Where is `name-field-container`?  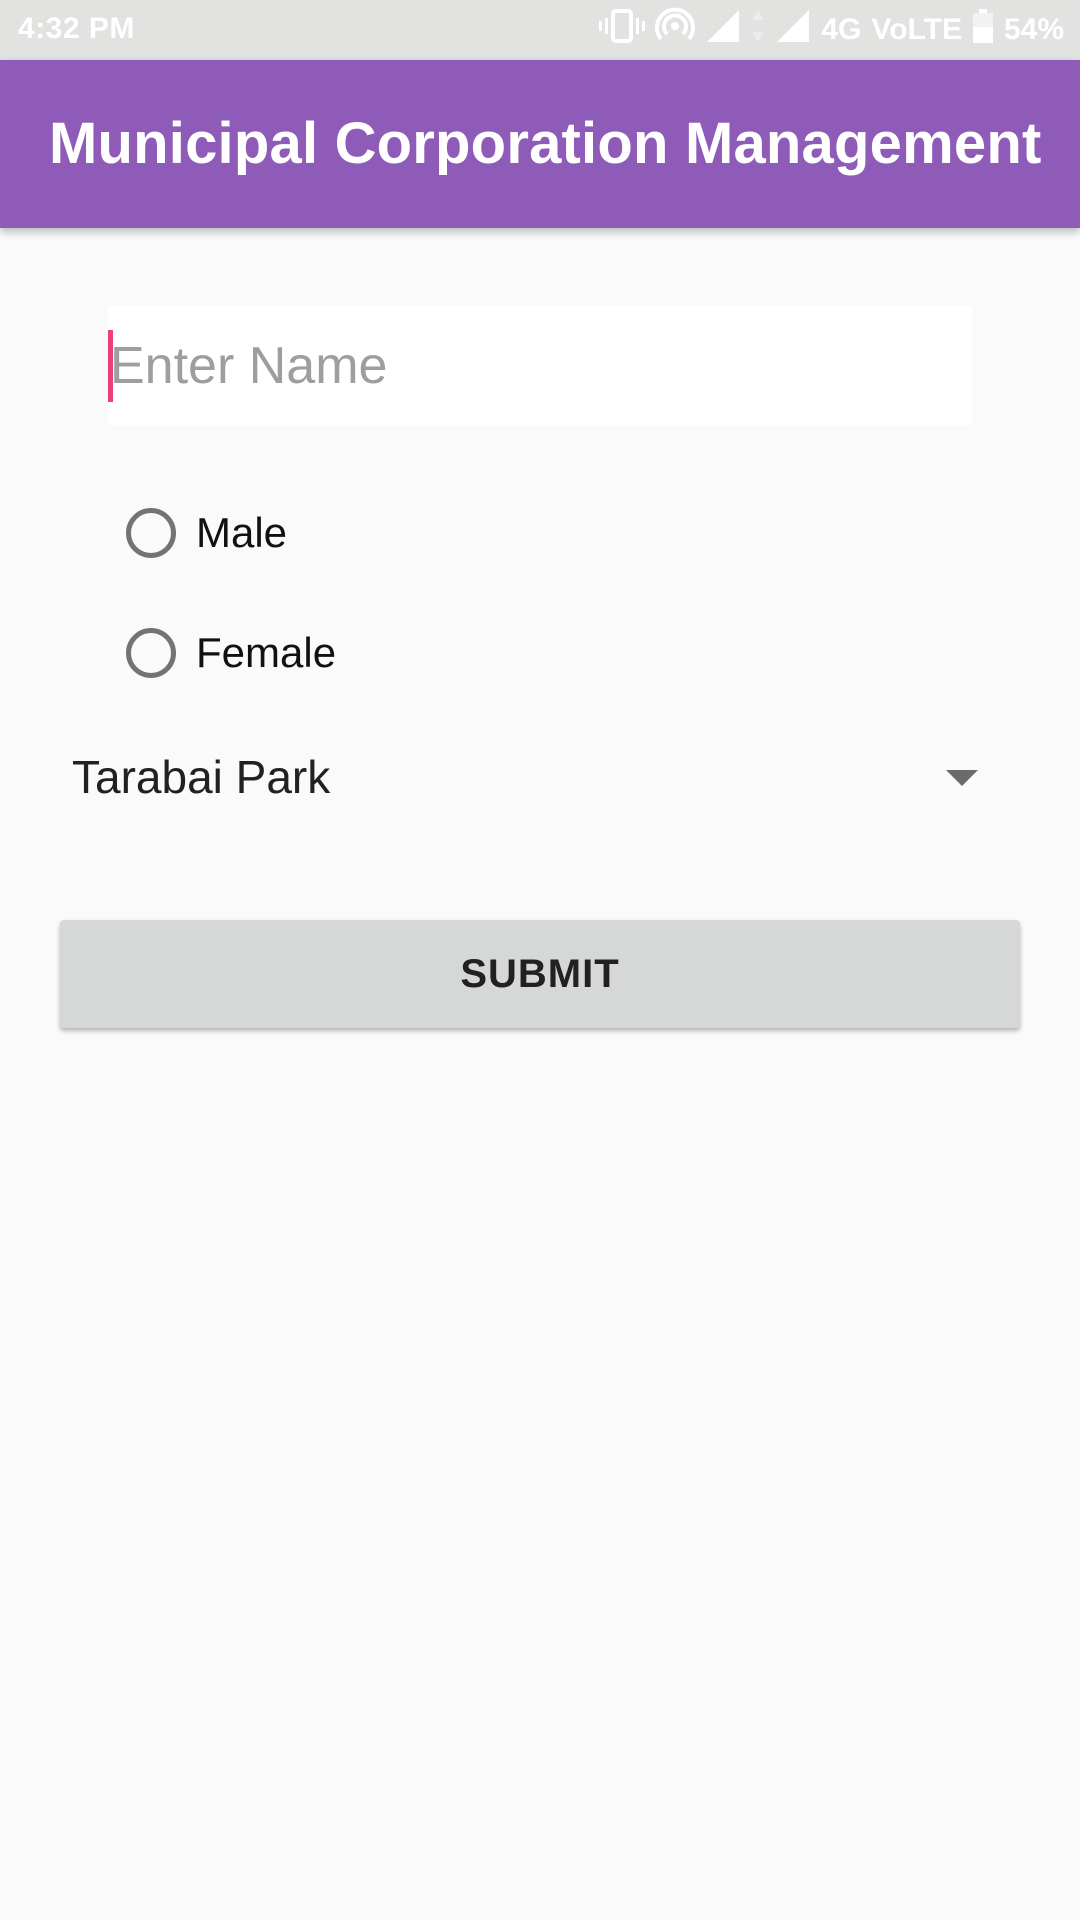
name-field-container is located at coordinates (540, 365).